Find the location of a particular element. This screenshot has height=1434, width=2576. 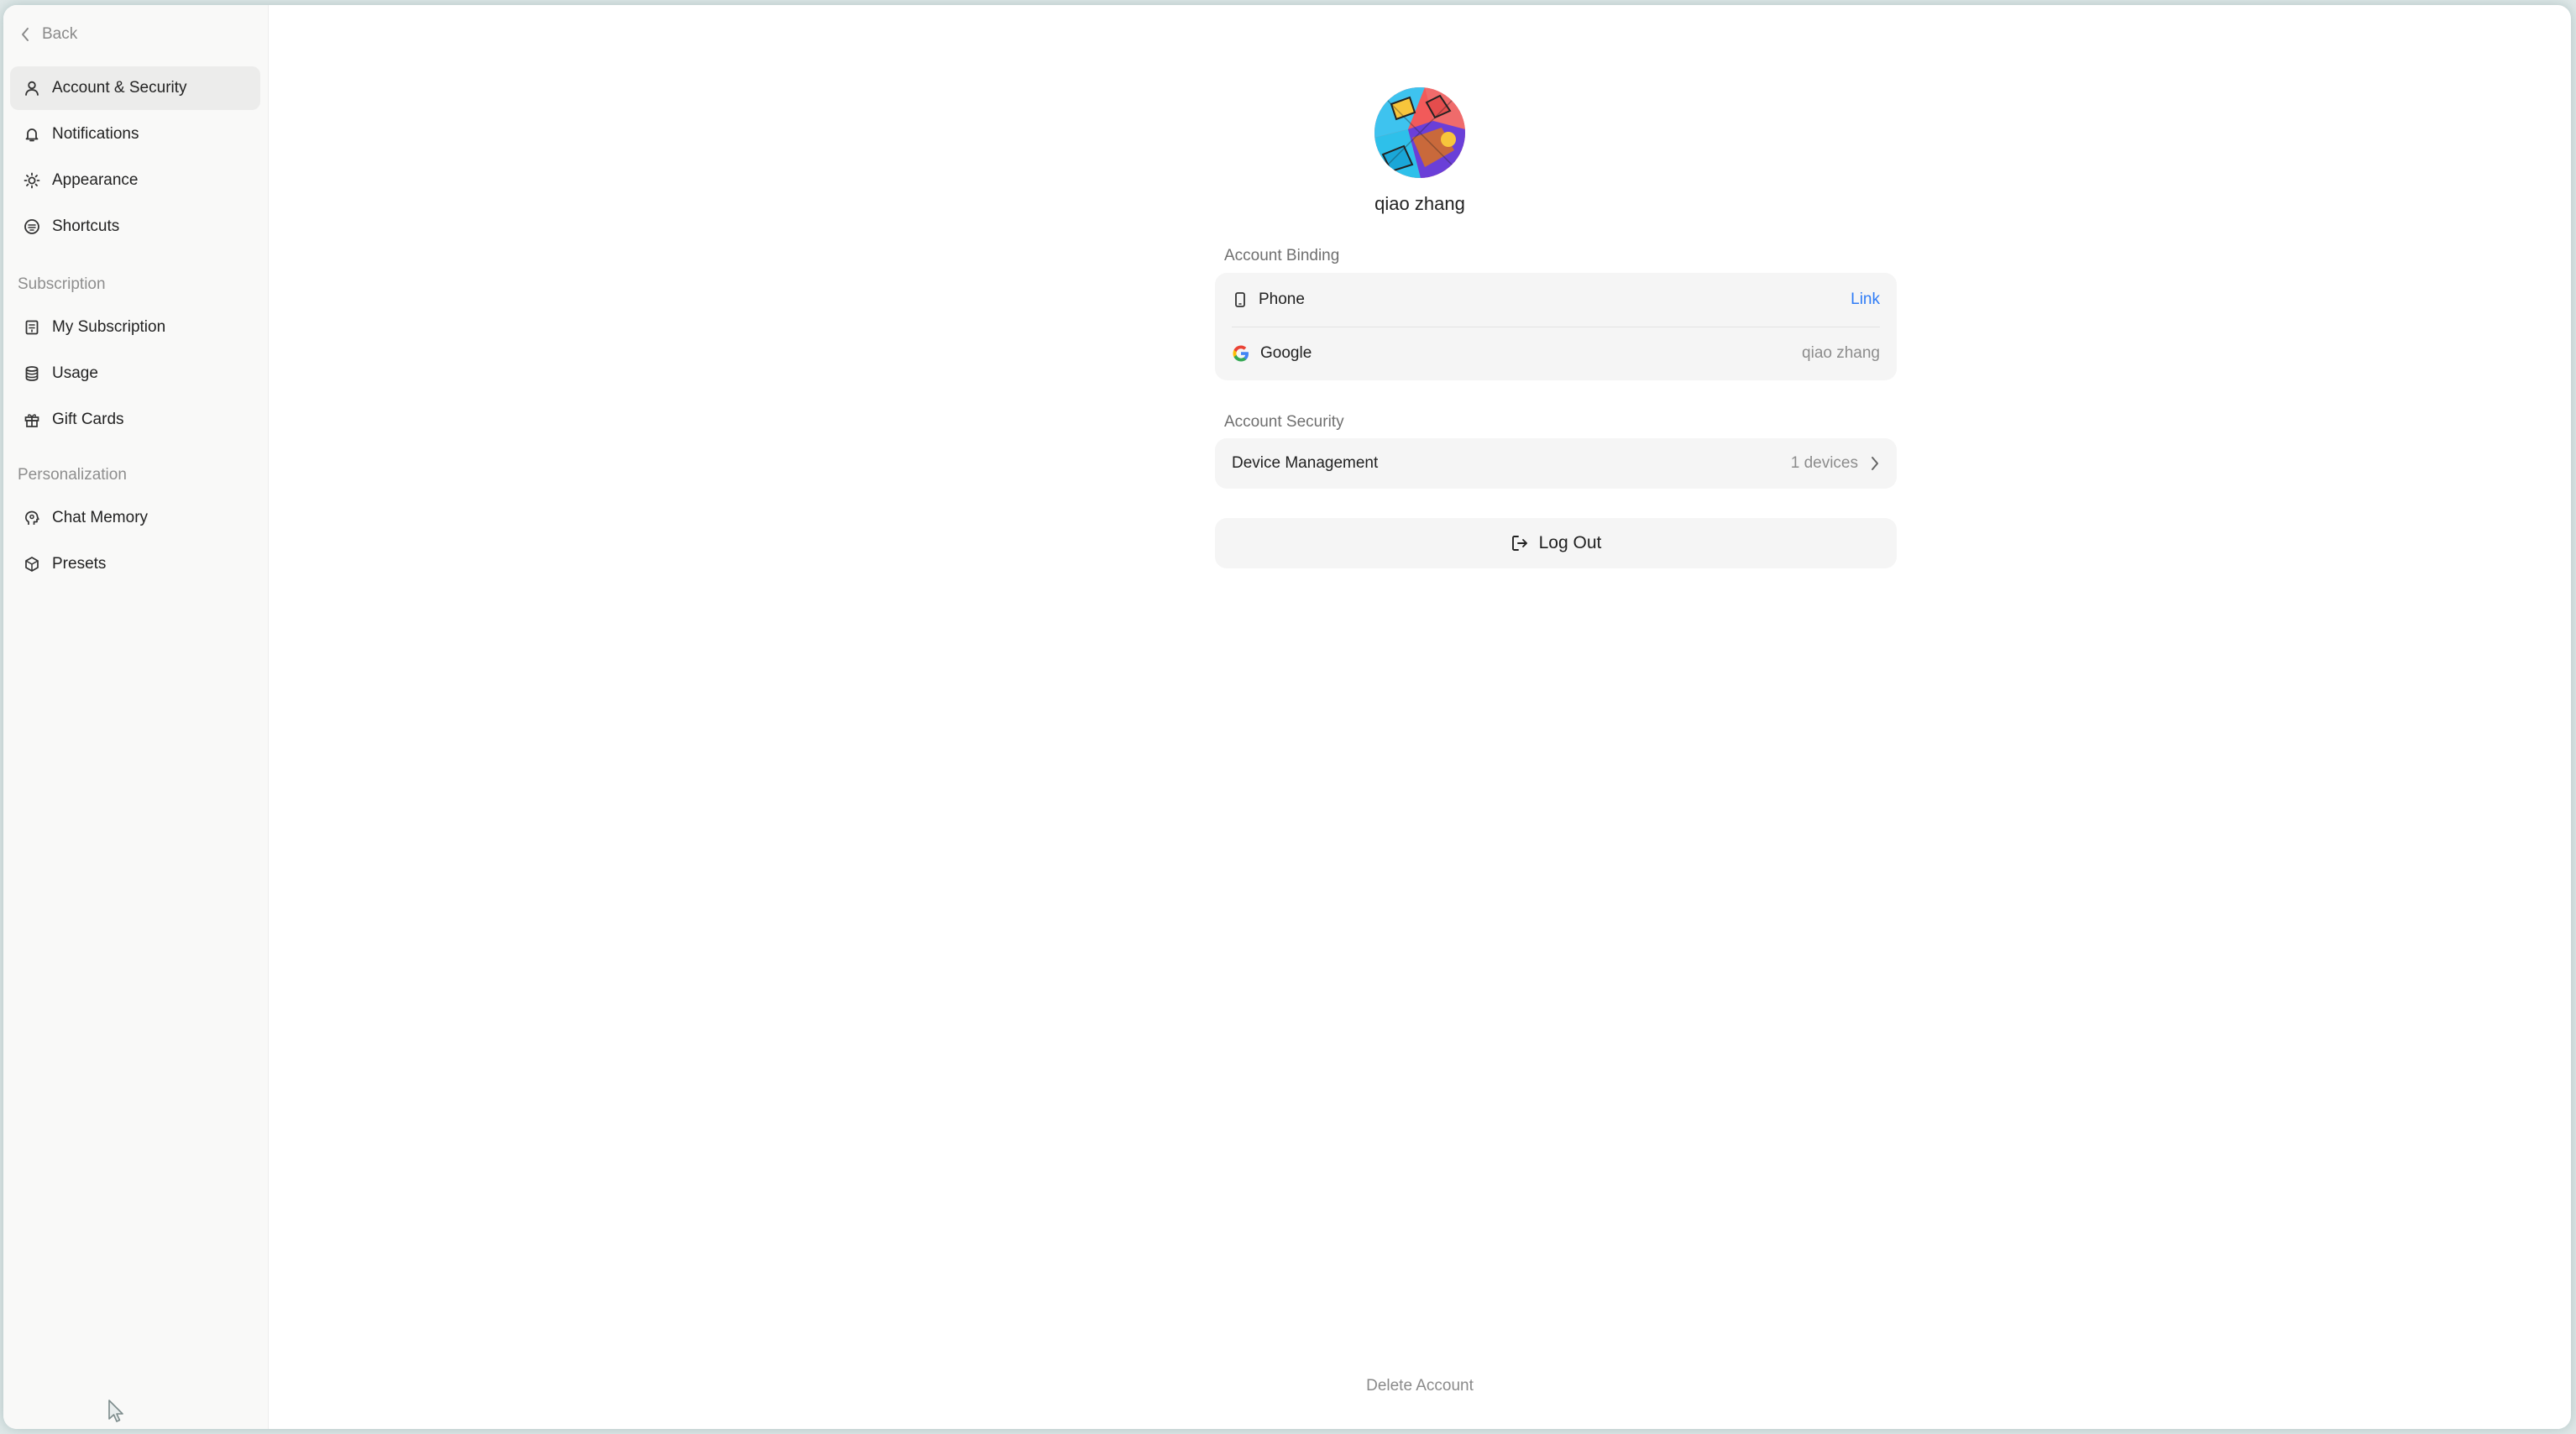

account-binding-label: Account Binding is located at coordinates (1282, 256).